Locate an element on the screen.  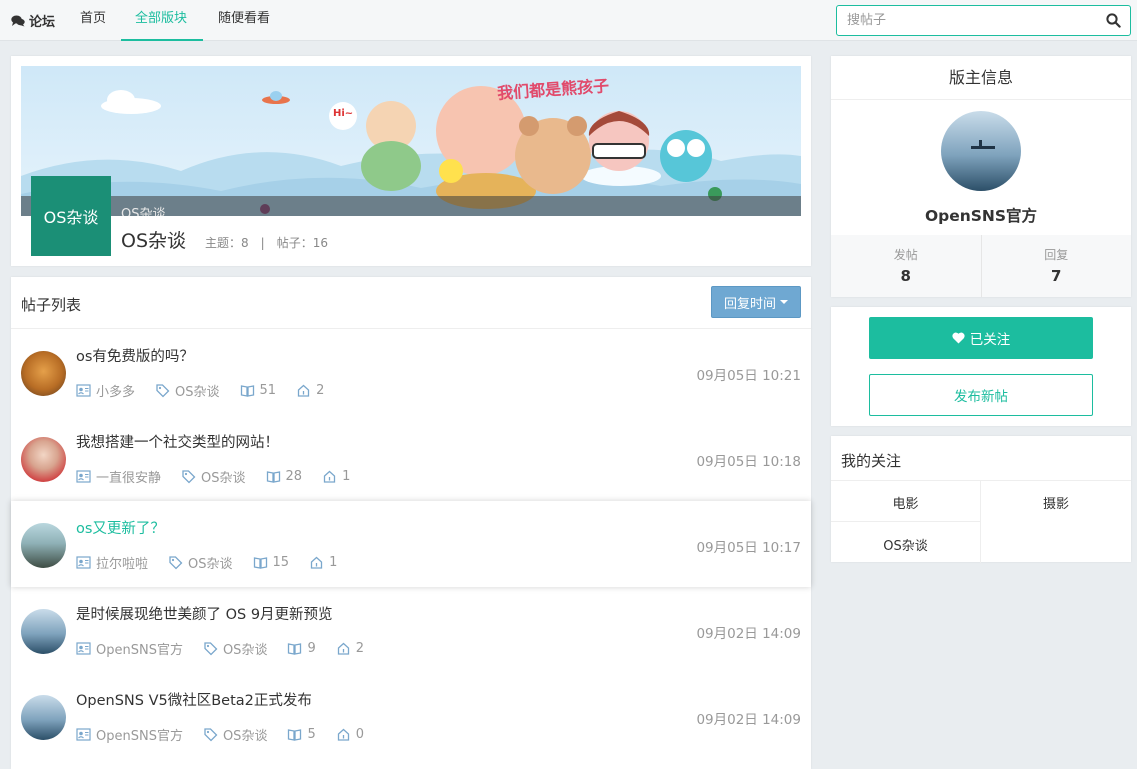
post-replies: 0 is located at coordinates (350, 734).